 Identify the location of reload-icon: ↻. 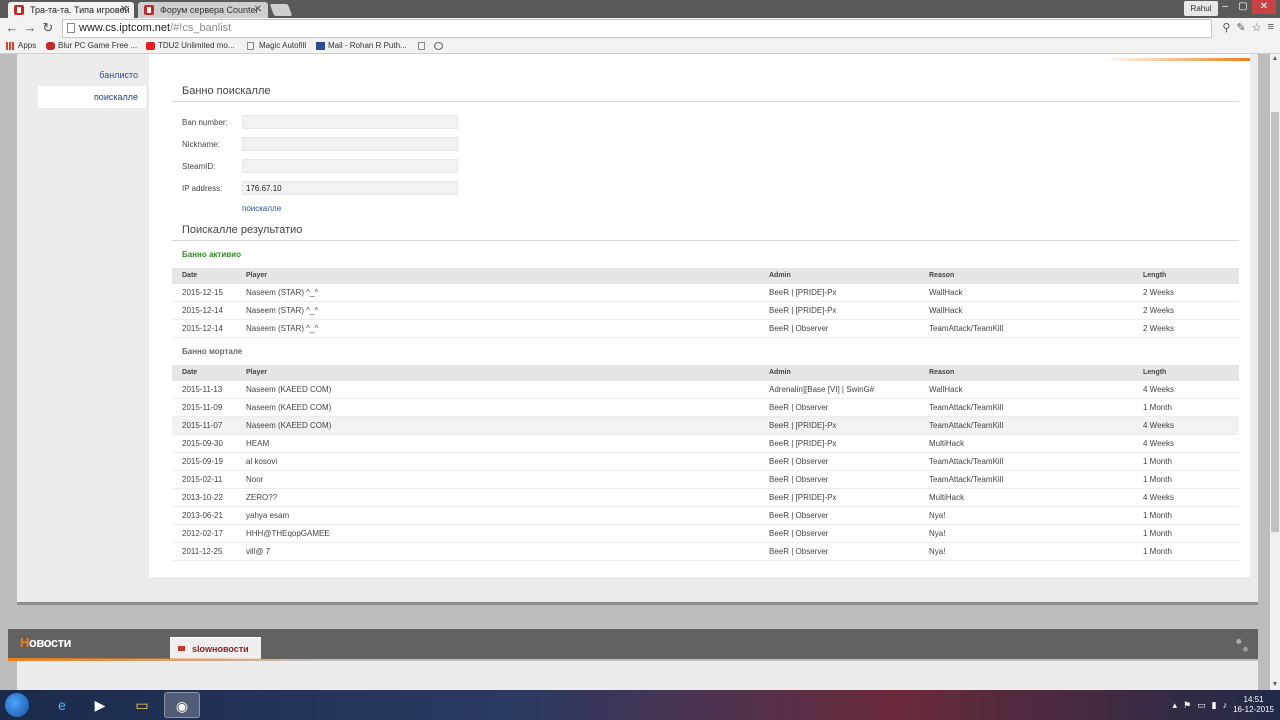
(48, 28).